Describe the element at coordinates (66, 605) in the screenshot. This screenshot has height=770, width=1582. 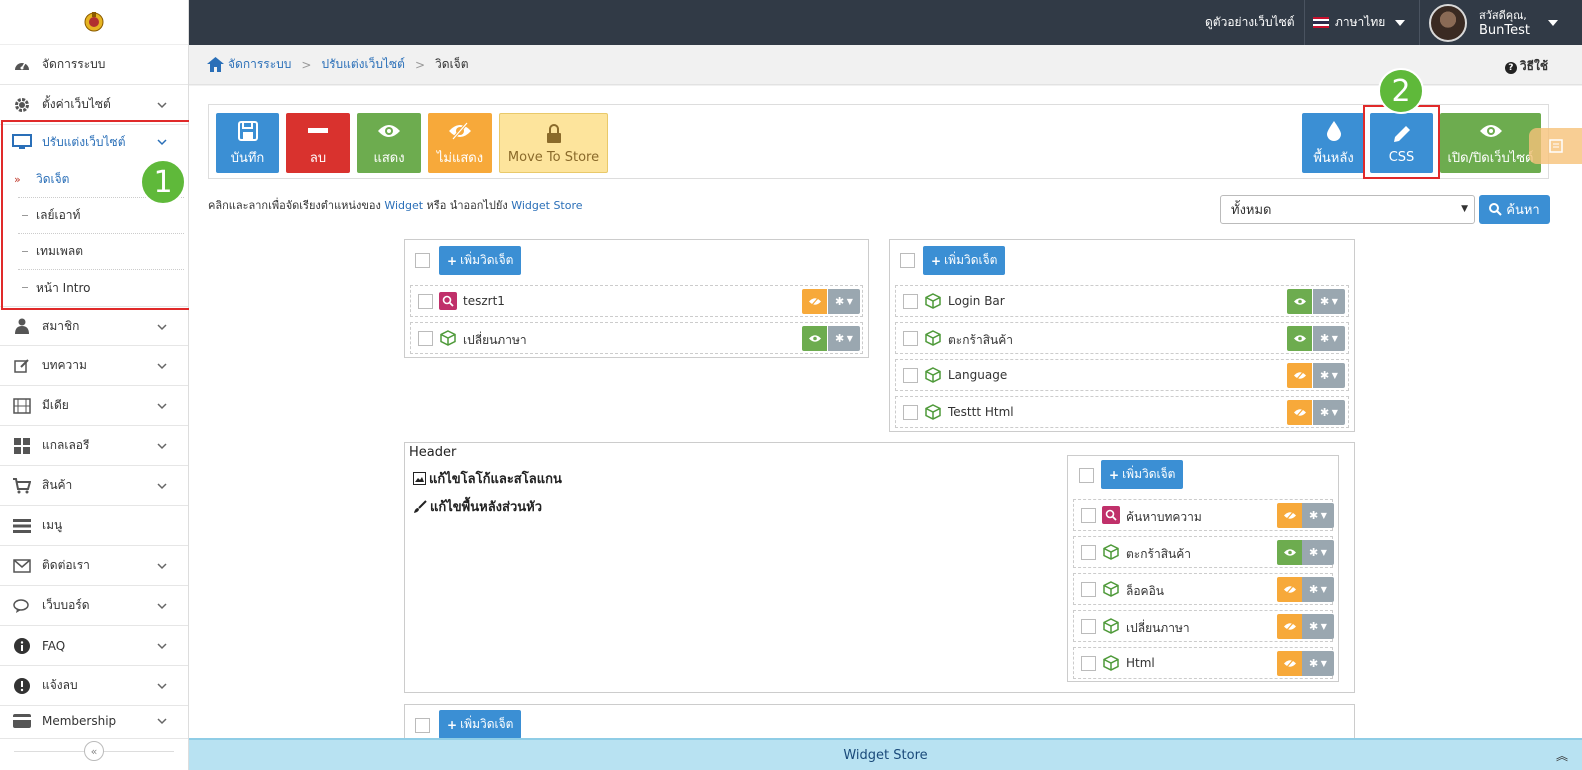
I see `sidebar-item-label: เว็บบอร์ด` at that location.